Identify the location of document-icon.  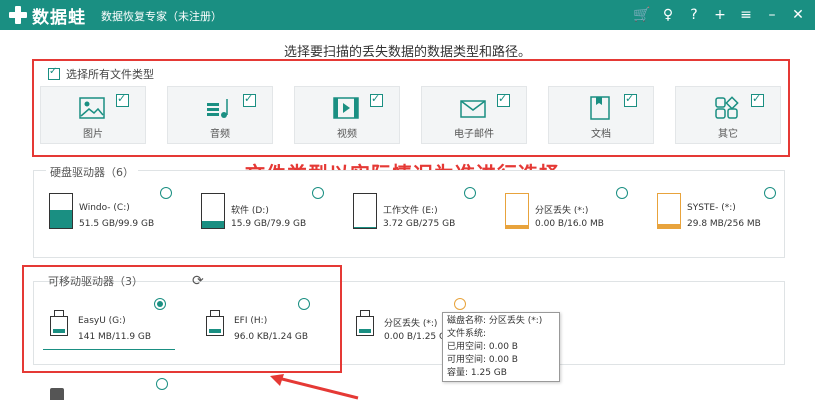
(600, 108).